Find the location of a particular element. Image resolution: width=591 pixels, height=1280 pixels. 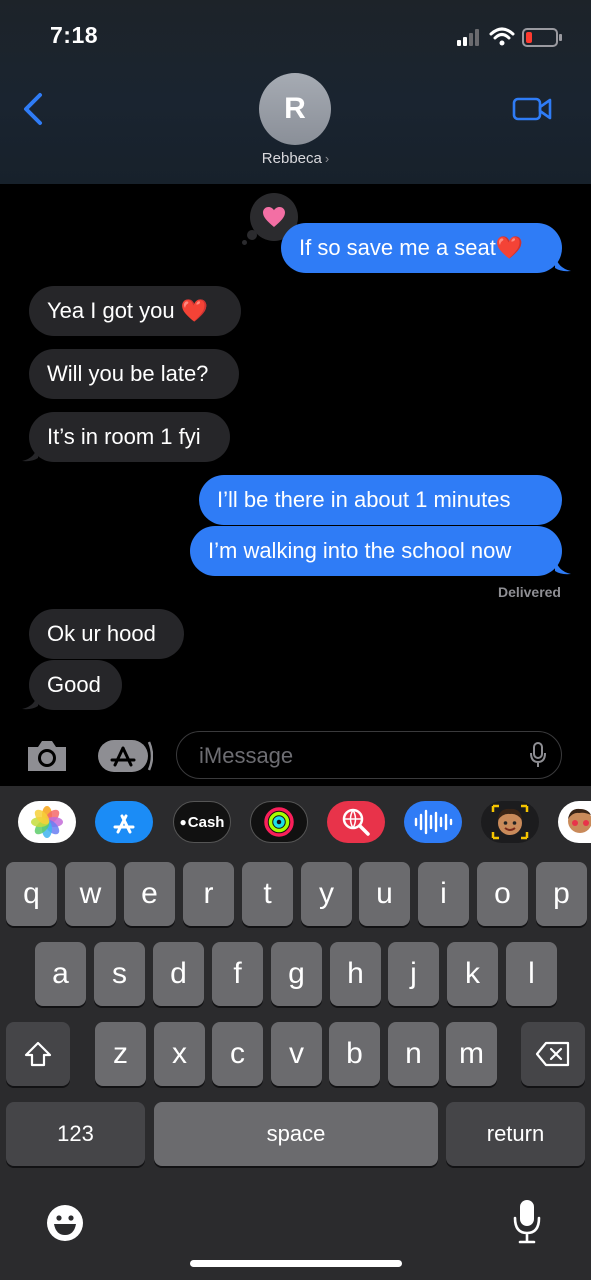

contact-avatar: R is located at coordinates (295, 109).